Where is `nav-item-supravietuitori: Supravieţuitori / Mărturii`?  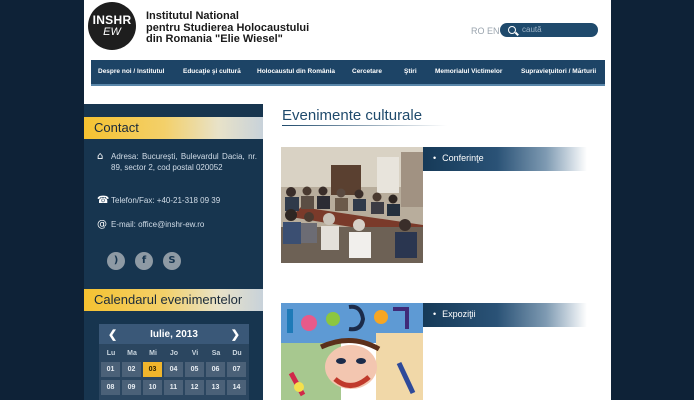
nav-item-supravietuitori: Supravieţuitori / Mărturii is located at coordinates (558, 71).